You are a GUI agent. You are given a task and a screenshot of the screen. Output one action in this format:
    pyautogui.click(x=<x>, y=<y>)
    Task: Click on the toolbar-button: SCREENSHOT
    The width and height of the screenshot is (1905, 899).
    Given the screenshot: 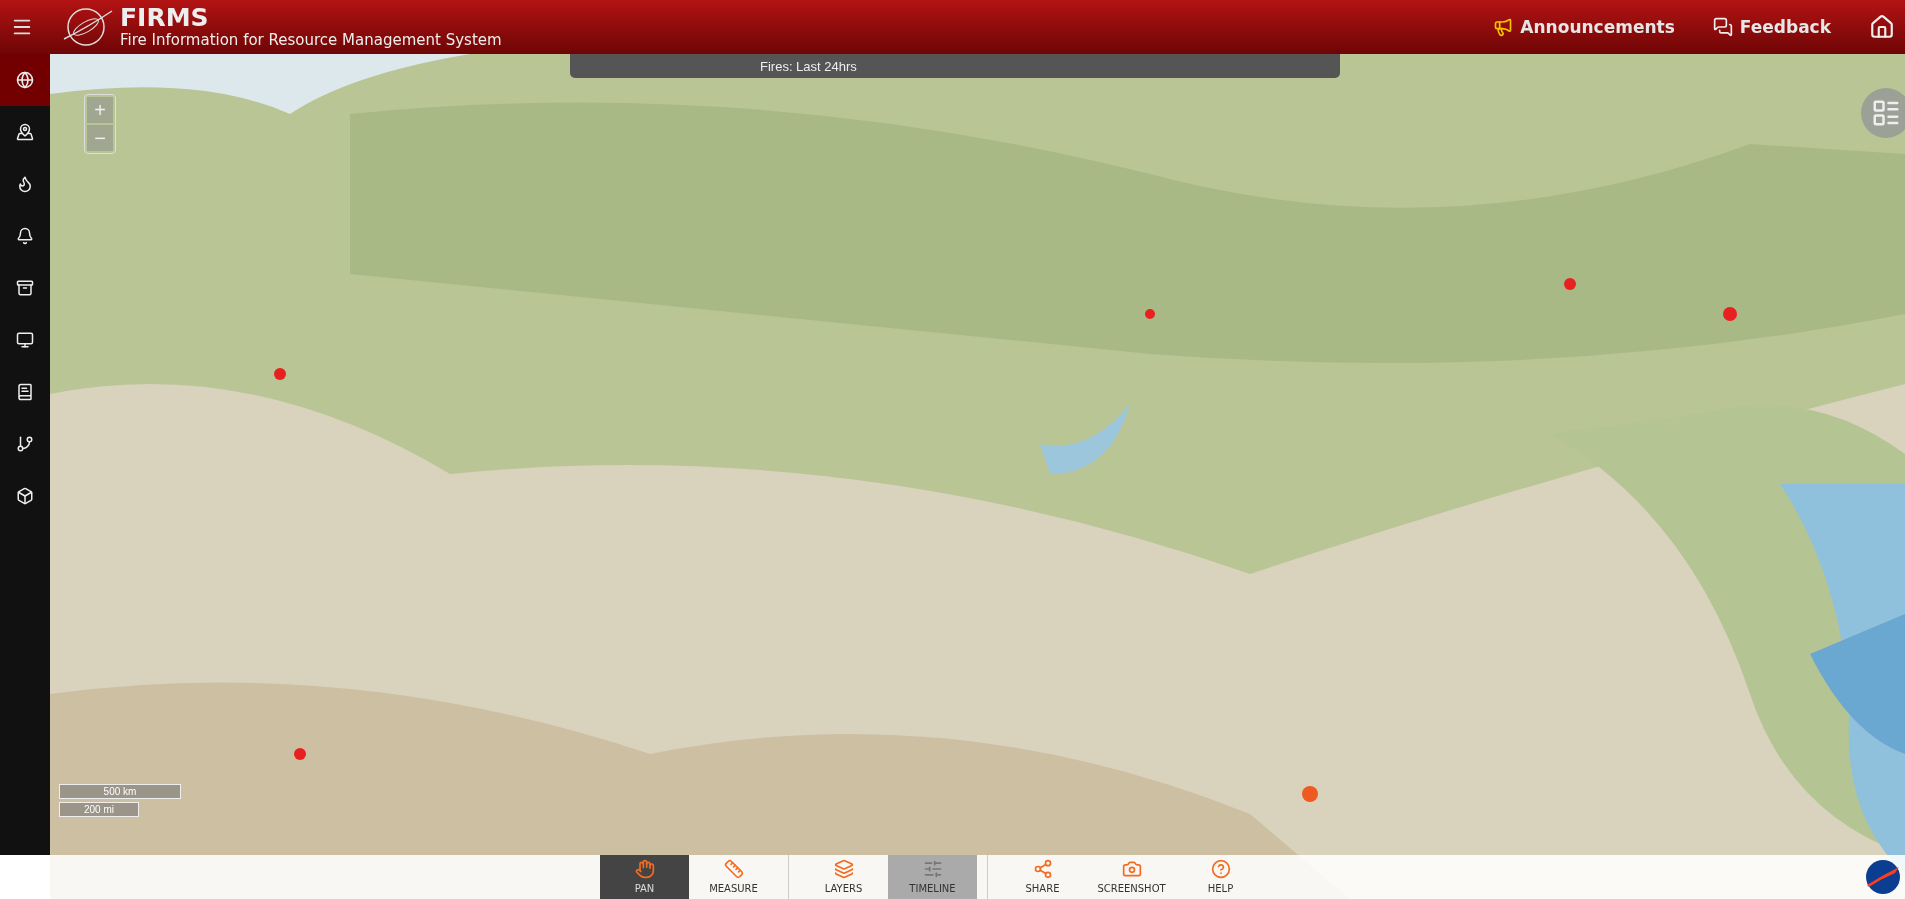 What is the action you would take?
    pyautogui.click(x=1131, y=877)
    